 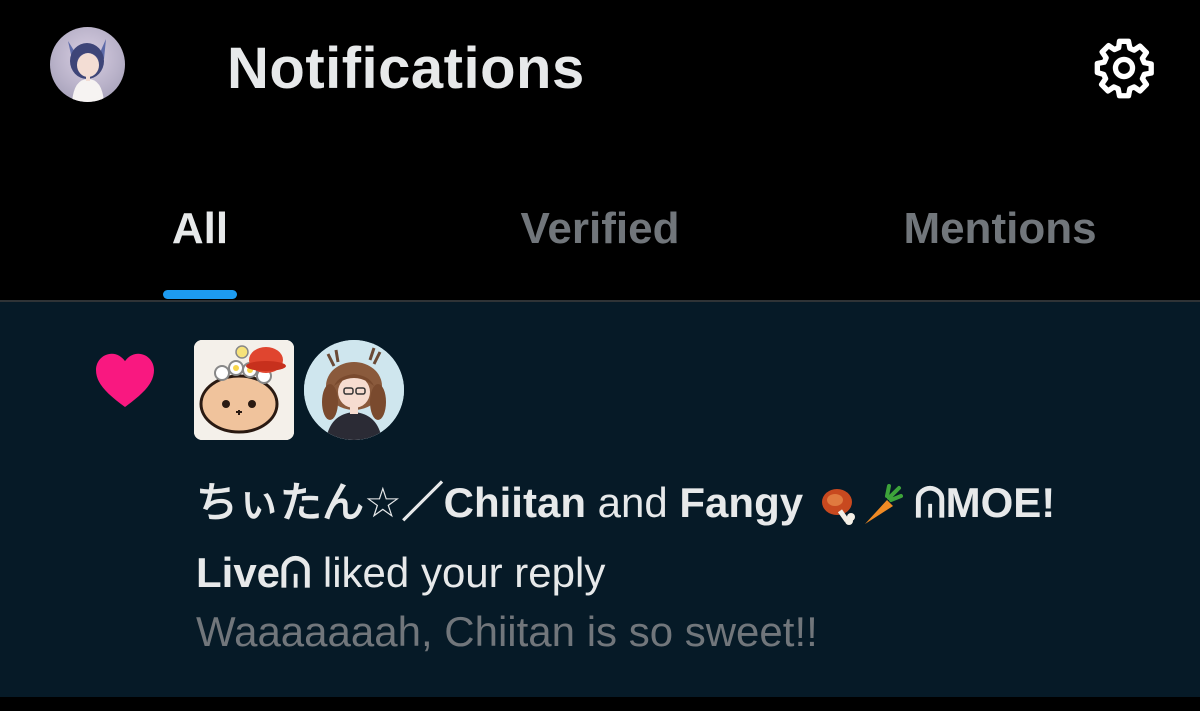 What do you see at coordinates (87, 70) in the screenshot?
I see `profile-avatar-image` at bounding box center [87, 70].